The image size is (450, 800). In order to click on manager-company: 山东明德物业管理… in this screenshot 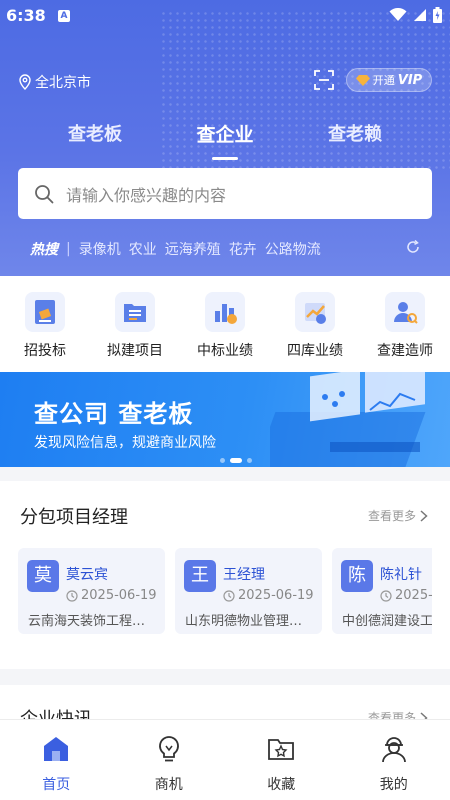, I will do `click(244, 621)`.